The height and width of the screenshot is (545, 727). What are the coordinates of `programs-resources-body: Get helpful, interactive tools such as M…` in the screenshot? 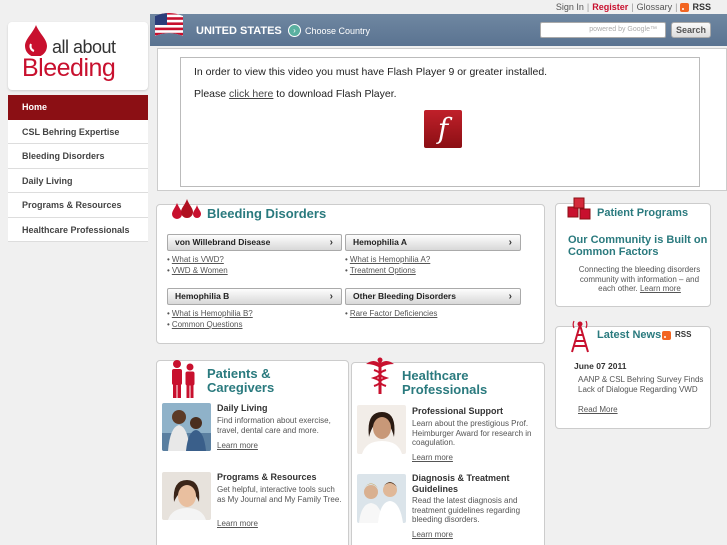 It's located at (279, 494).